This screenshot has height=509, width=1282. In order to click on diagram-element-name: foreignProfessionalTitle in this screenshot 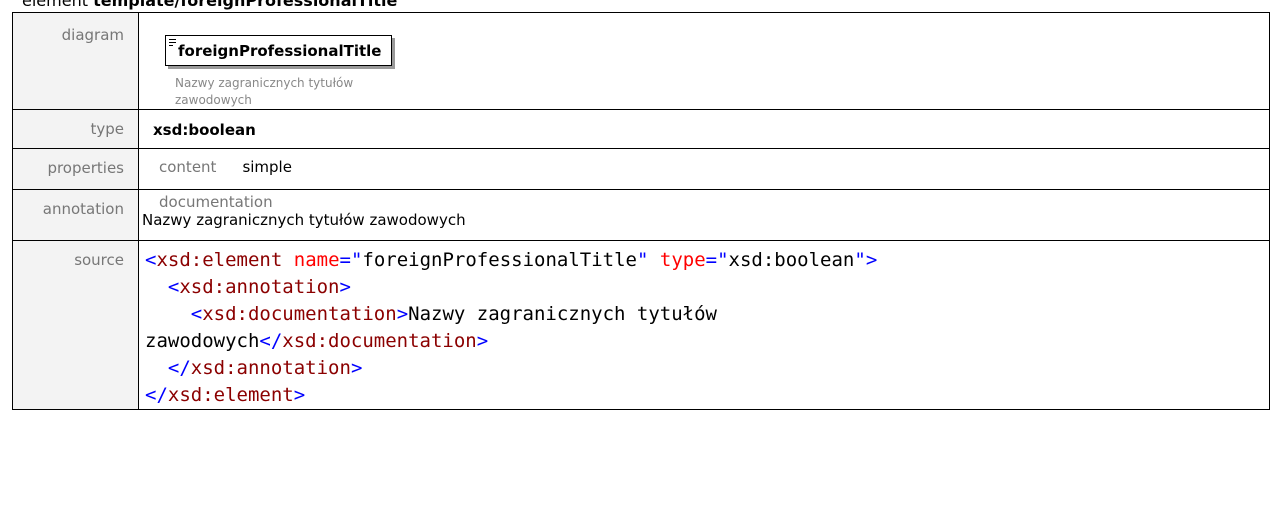, I will do `click(280, 51)`.